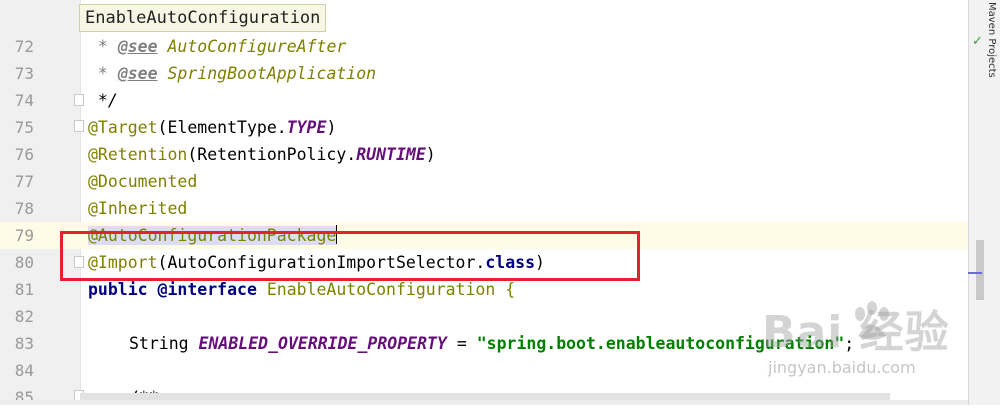  I want to click on line-number: 81, so click(24, 289).